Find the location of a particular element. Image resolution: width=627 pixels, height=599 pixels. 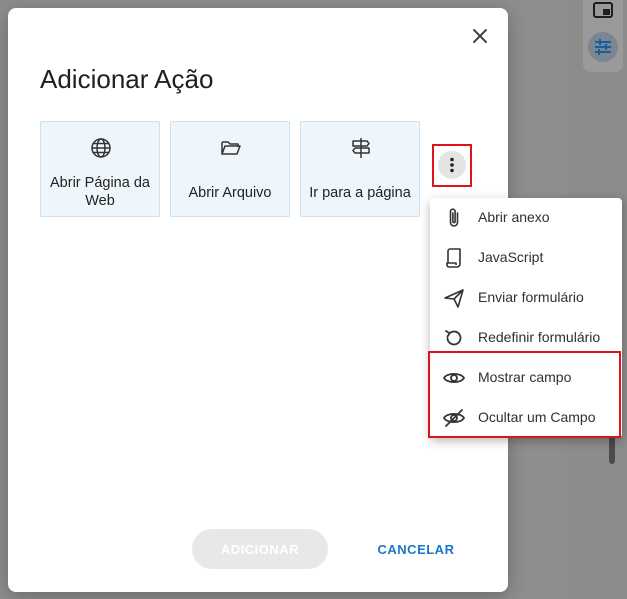

dialog-title: Adicionar Ação is located at coordinates (127, 79).